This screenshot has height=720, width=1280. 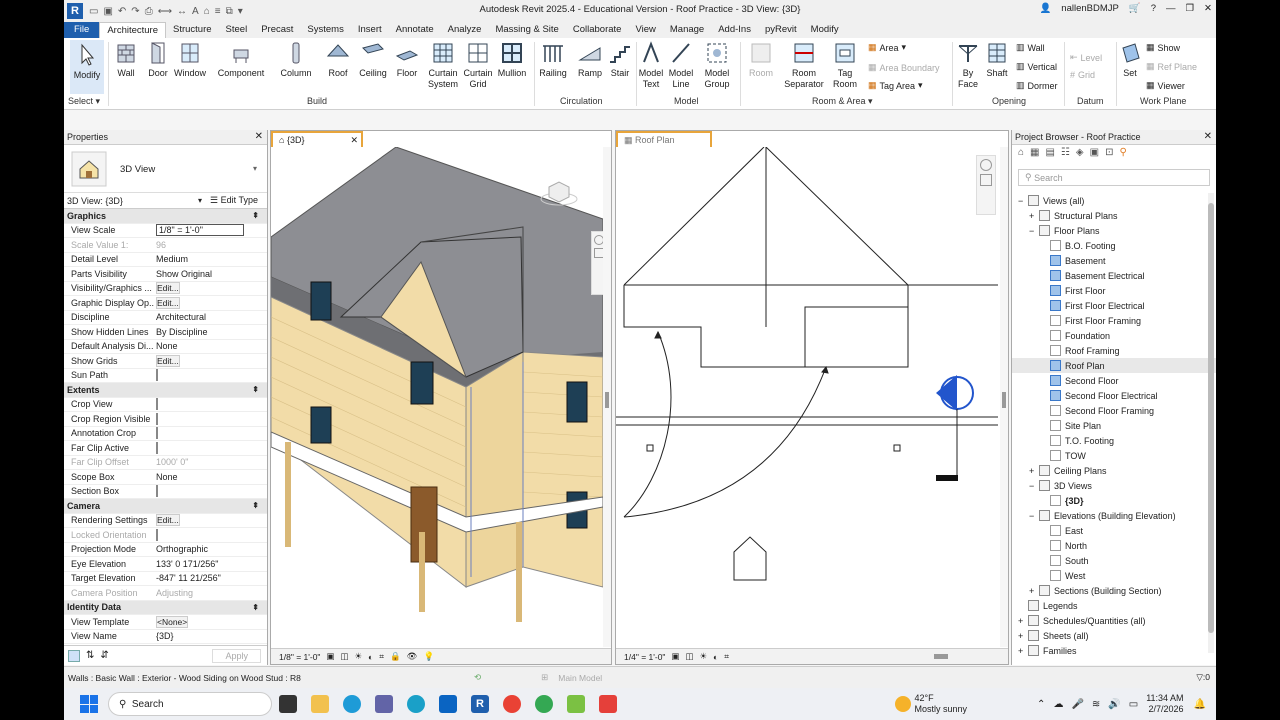 I want to click on save-icon: ▣, so click(x=107, y=11).